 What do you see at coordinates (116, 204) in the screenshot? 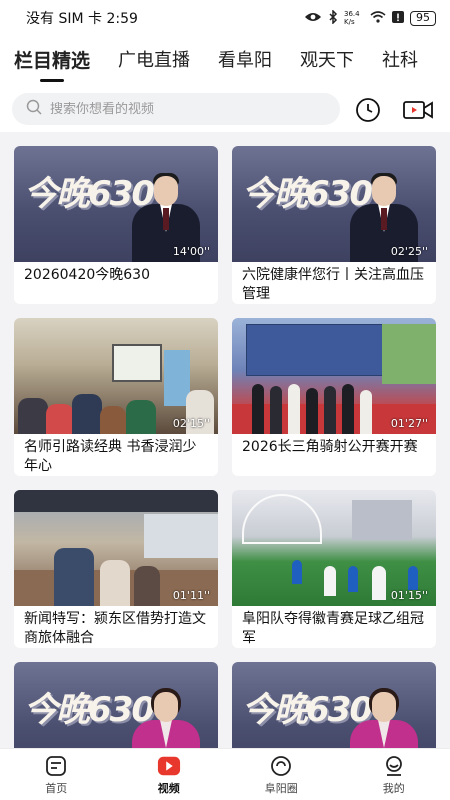
I see `video-thumbnail: 今晚630 14'00''` at bounding box center [116, 204].